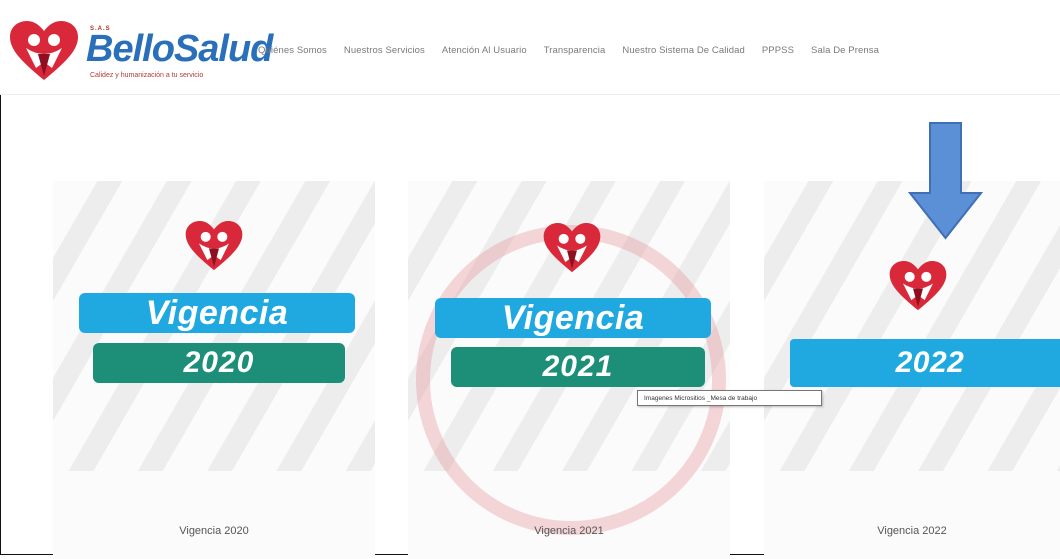  I want to click on brand-name: BelloSalud, so click(179, 49).